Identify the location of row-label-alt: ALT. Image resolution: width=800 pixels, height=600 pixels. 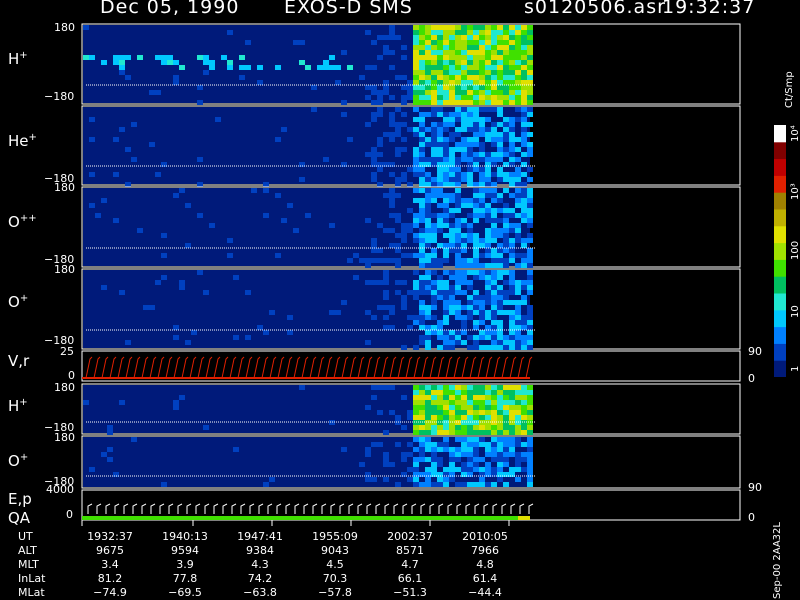
(27, 550).